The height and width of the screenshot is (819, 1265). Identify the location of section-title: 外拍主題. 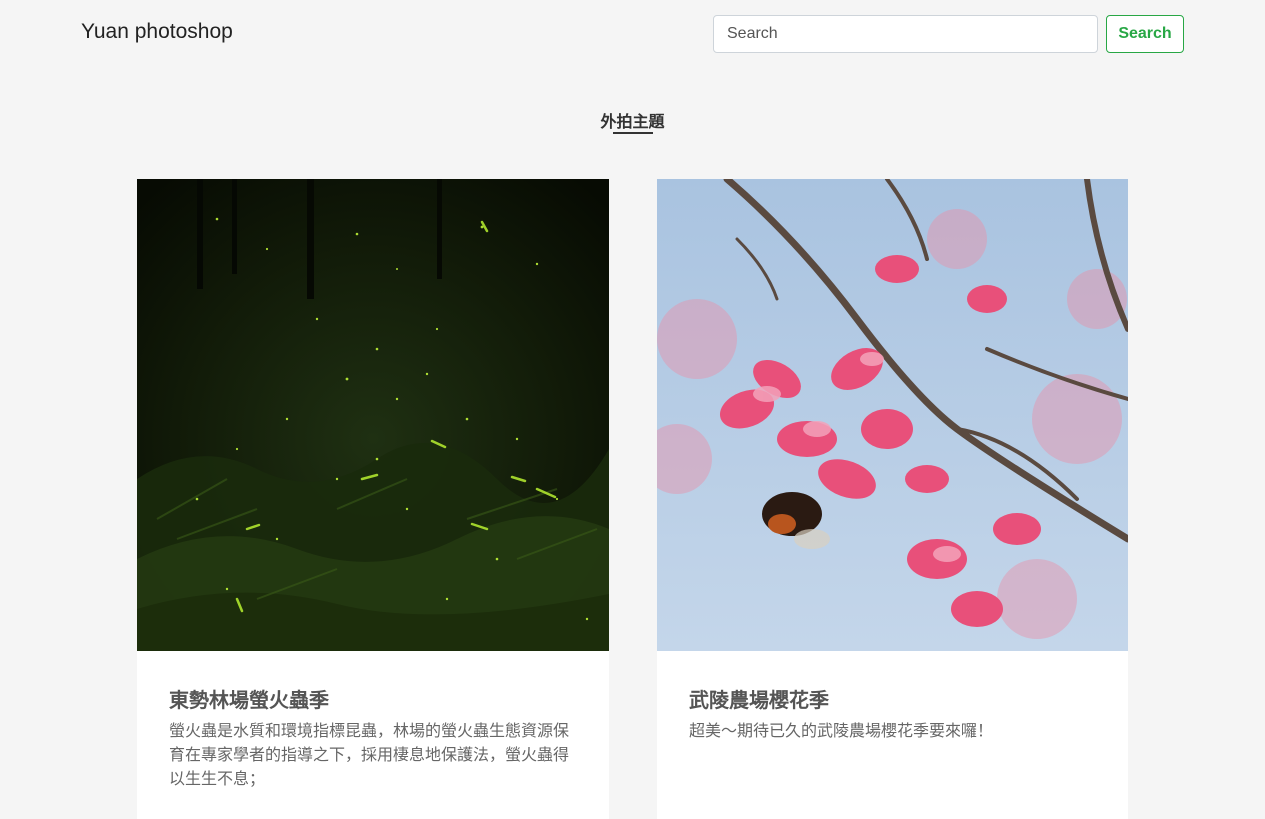
(632, 121).